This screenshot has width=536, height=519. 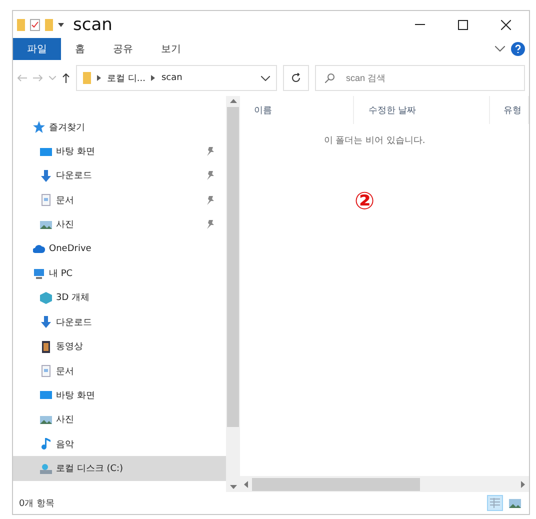 What do you see at coordinates (37, 49) in the screenshot?
I see `ribbon-tab: 파일` at bounding box center [37, 49].